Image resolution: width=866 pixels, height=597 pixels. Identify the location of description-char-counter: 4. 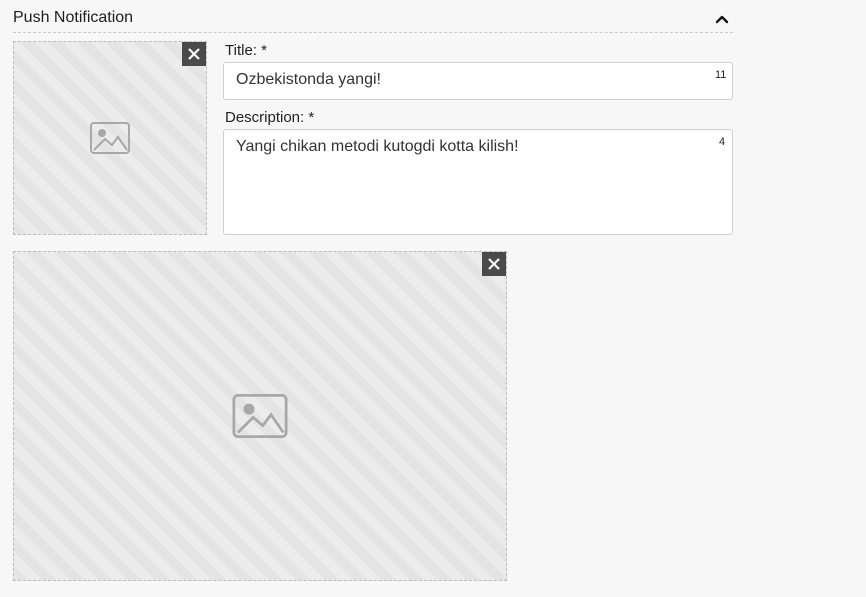
(722, 142).